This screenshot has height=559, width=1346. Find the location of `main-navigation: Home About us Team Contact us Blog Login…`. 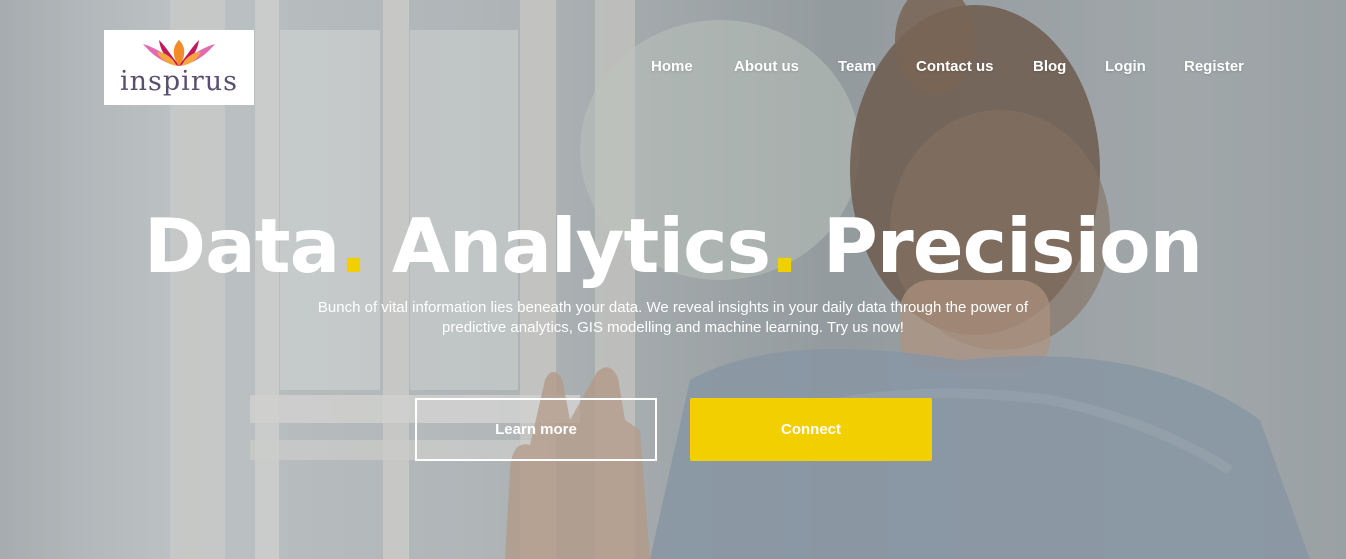

main-navigation: Home About us Team Contact us Blog Login… is located at coordinates (673, 70).